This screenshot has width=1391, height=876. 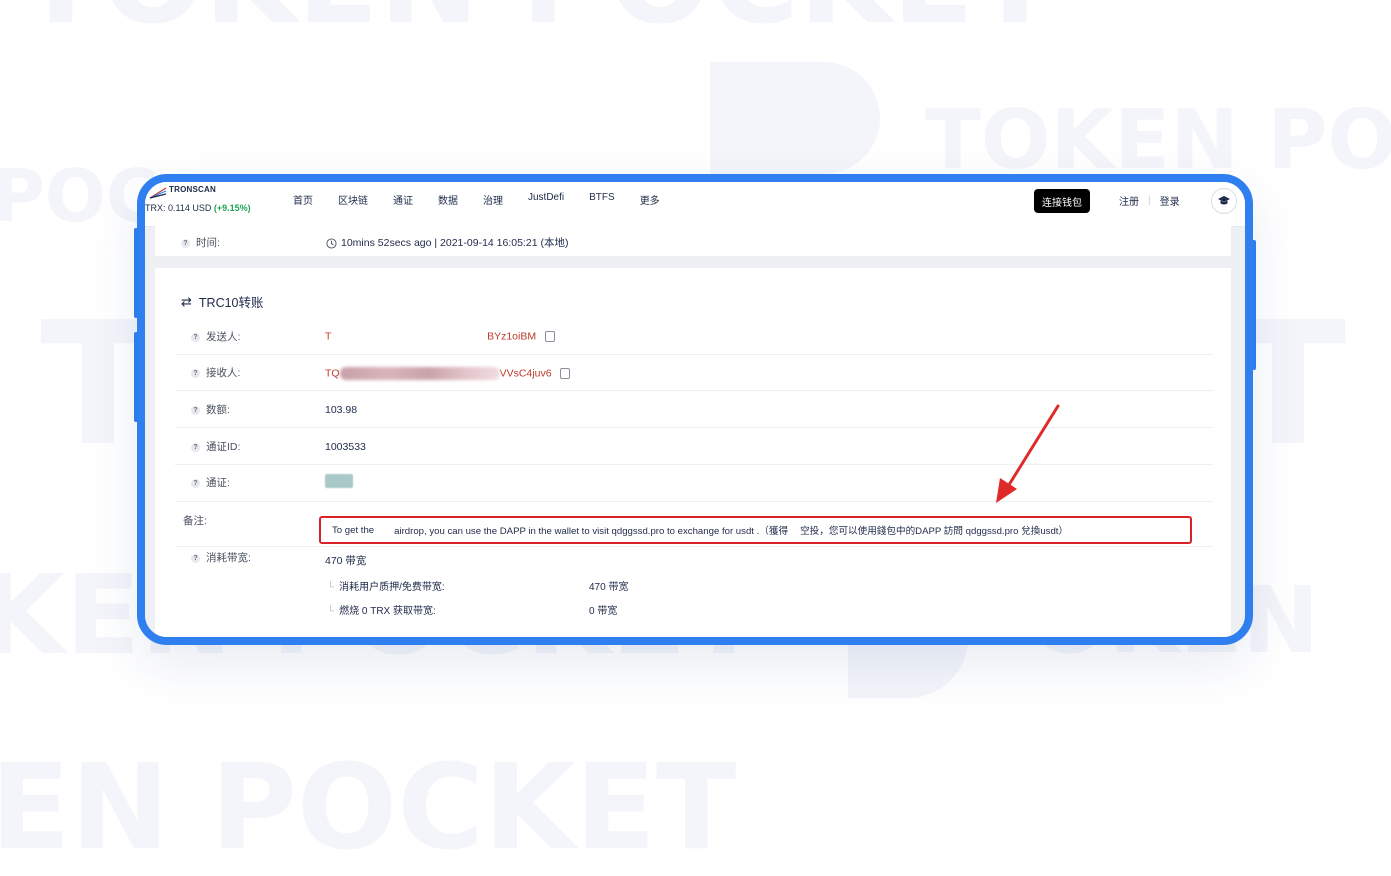 I want to click on sender-address-suffix: BYz1oiBM, so click(x=512, y=336).